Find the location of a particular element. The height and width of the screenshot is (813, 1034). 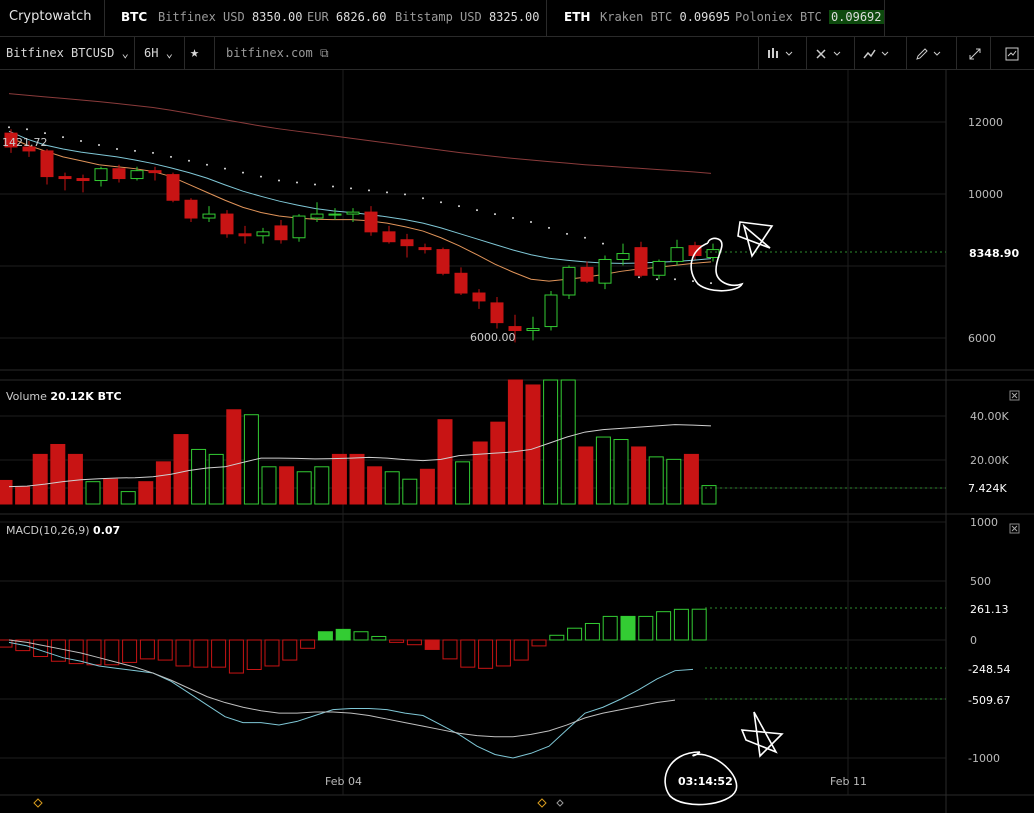

market-selector: Bitfinex BTCUSD ⌄ is located at coordinates (67, 53).